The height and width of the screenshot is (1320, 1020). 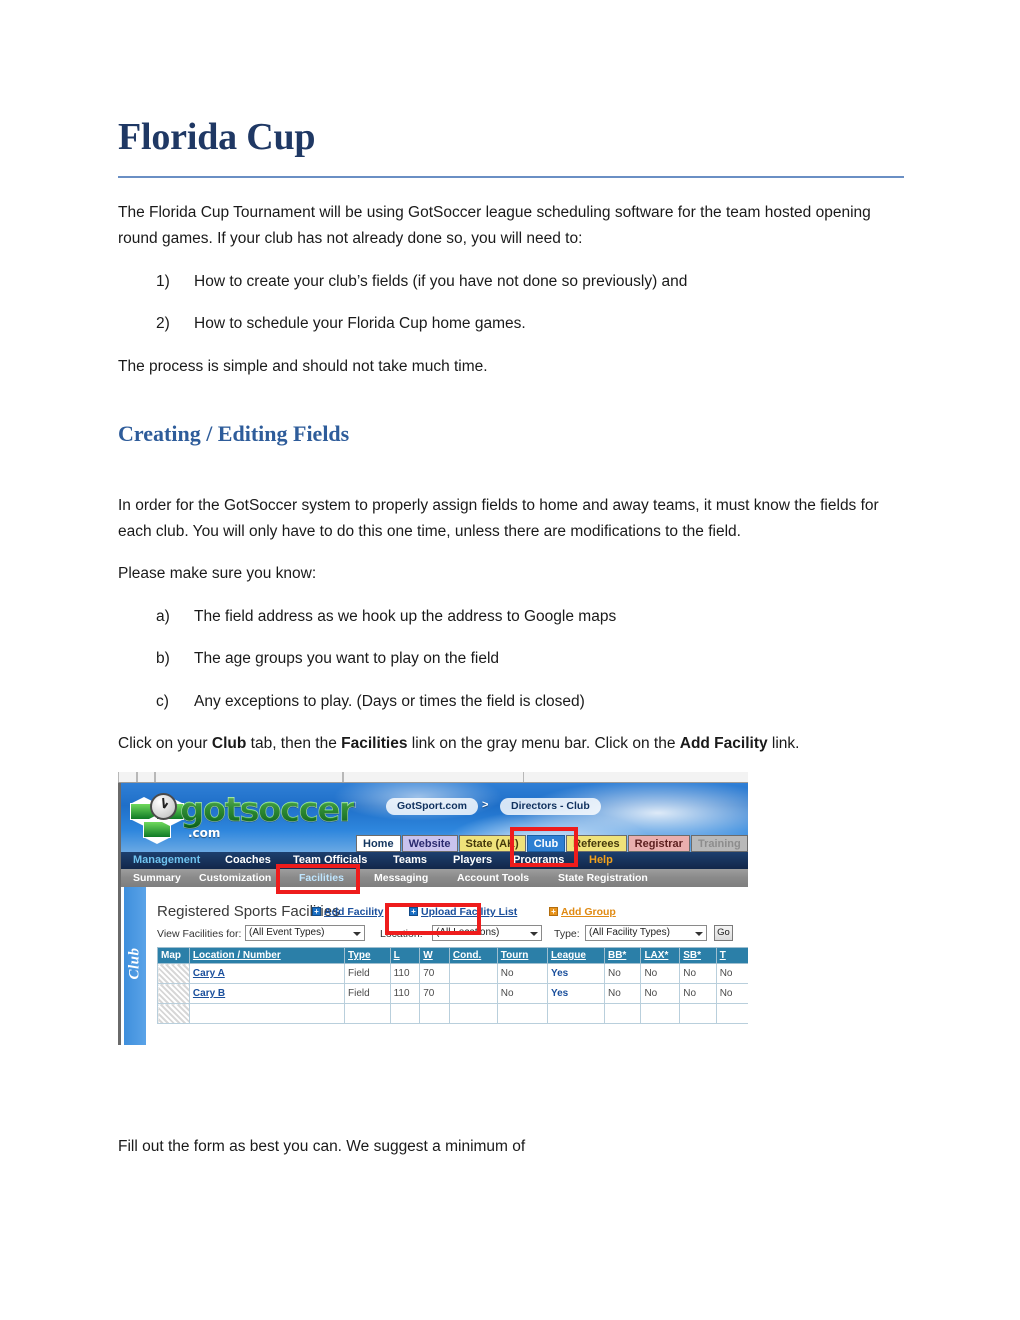 What do you see at coordinates (575, 955) in the screenshot?
I see `column-header-league: League` at bounding box center [575, 955].